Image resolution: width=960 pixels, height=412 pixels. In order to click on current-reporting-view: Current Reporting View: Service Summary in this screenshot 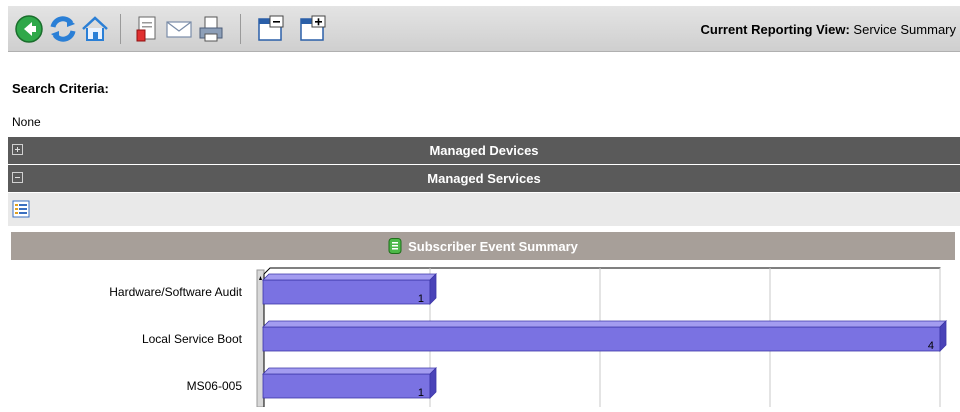, I will do `click(828, 29)`.